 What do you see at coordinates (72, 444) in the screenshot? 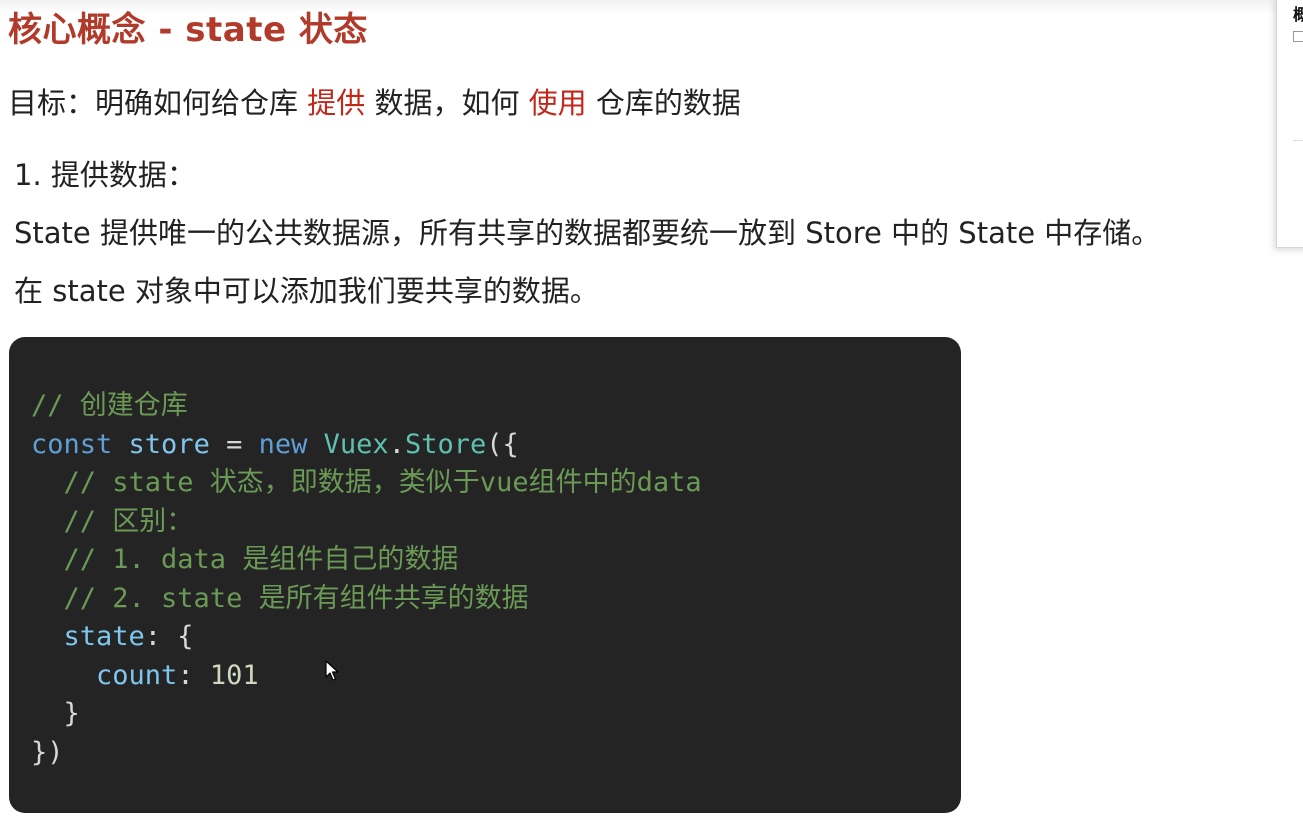
I see `code-keyword-const: const` at bounding box center [72, 444].